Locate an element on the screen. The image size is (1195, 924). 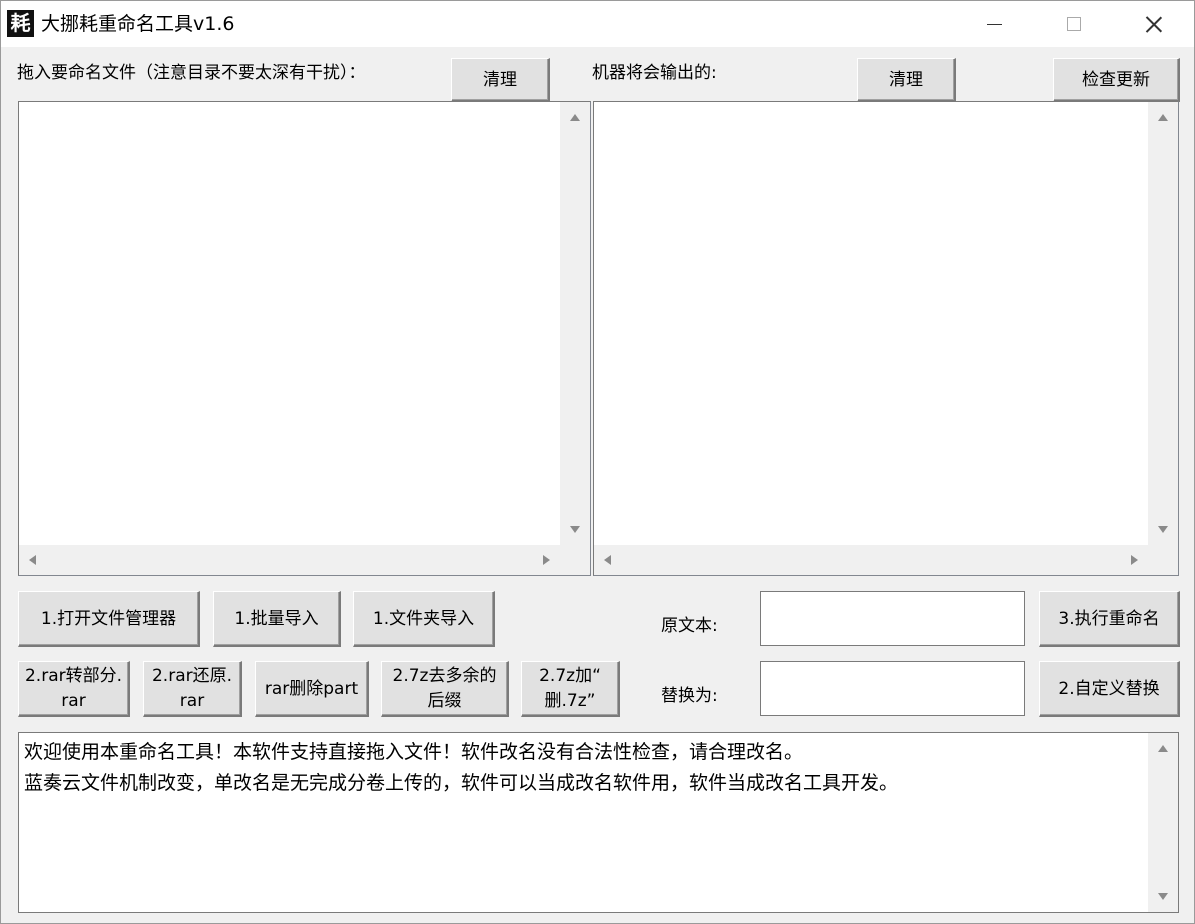
rar-delete-part-button: rar删除part is located at coordinates (312, 689).